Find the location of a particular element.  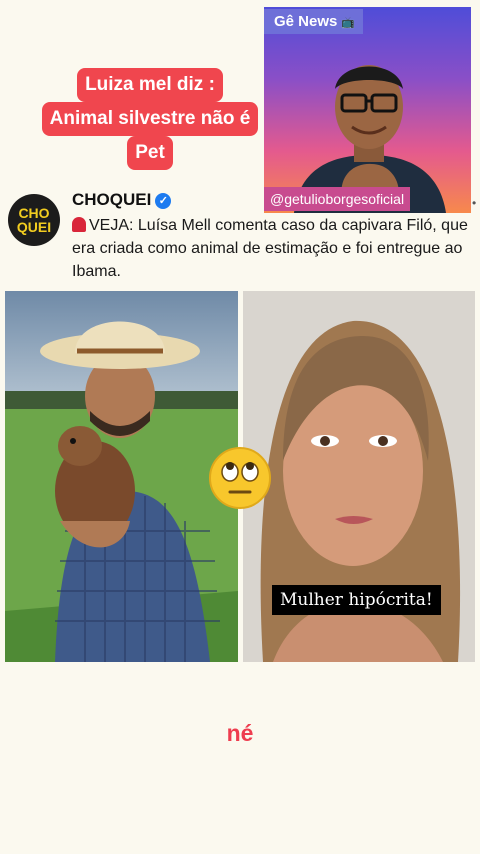

avatar: CHO QUEI is located at coordinates (34, 220).